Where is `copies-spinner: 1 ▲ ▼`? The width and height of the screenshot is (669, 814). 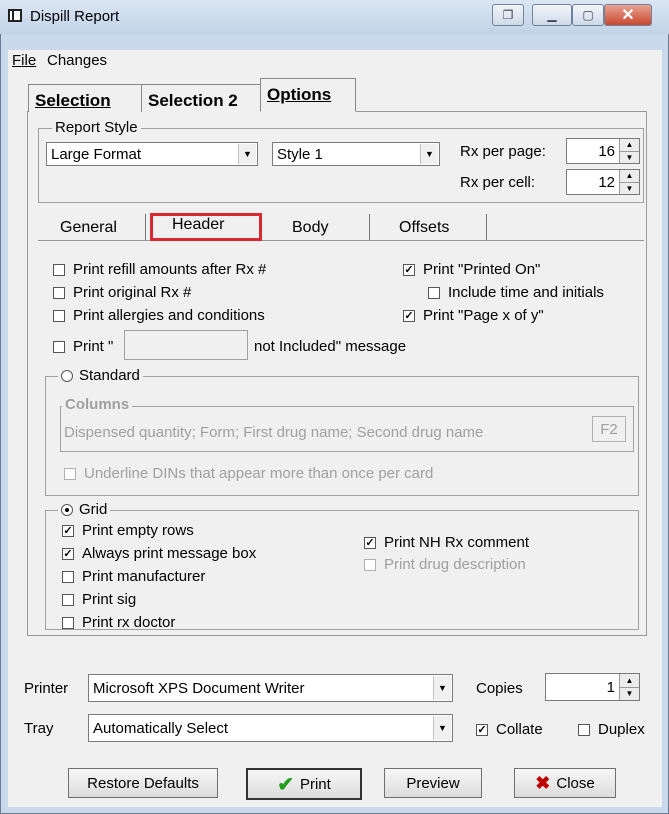 copies-spinner: 1 ▲ ▼ is located at coordinates (592, 687).